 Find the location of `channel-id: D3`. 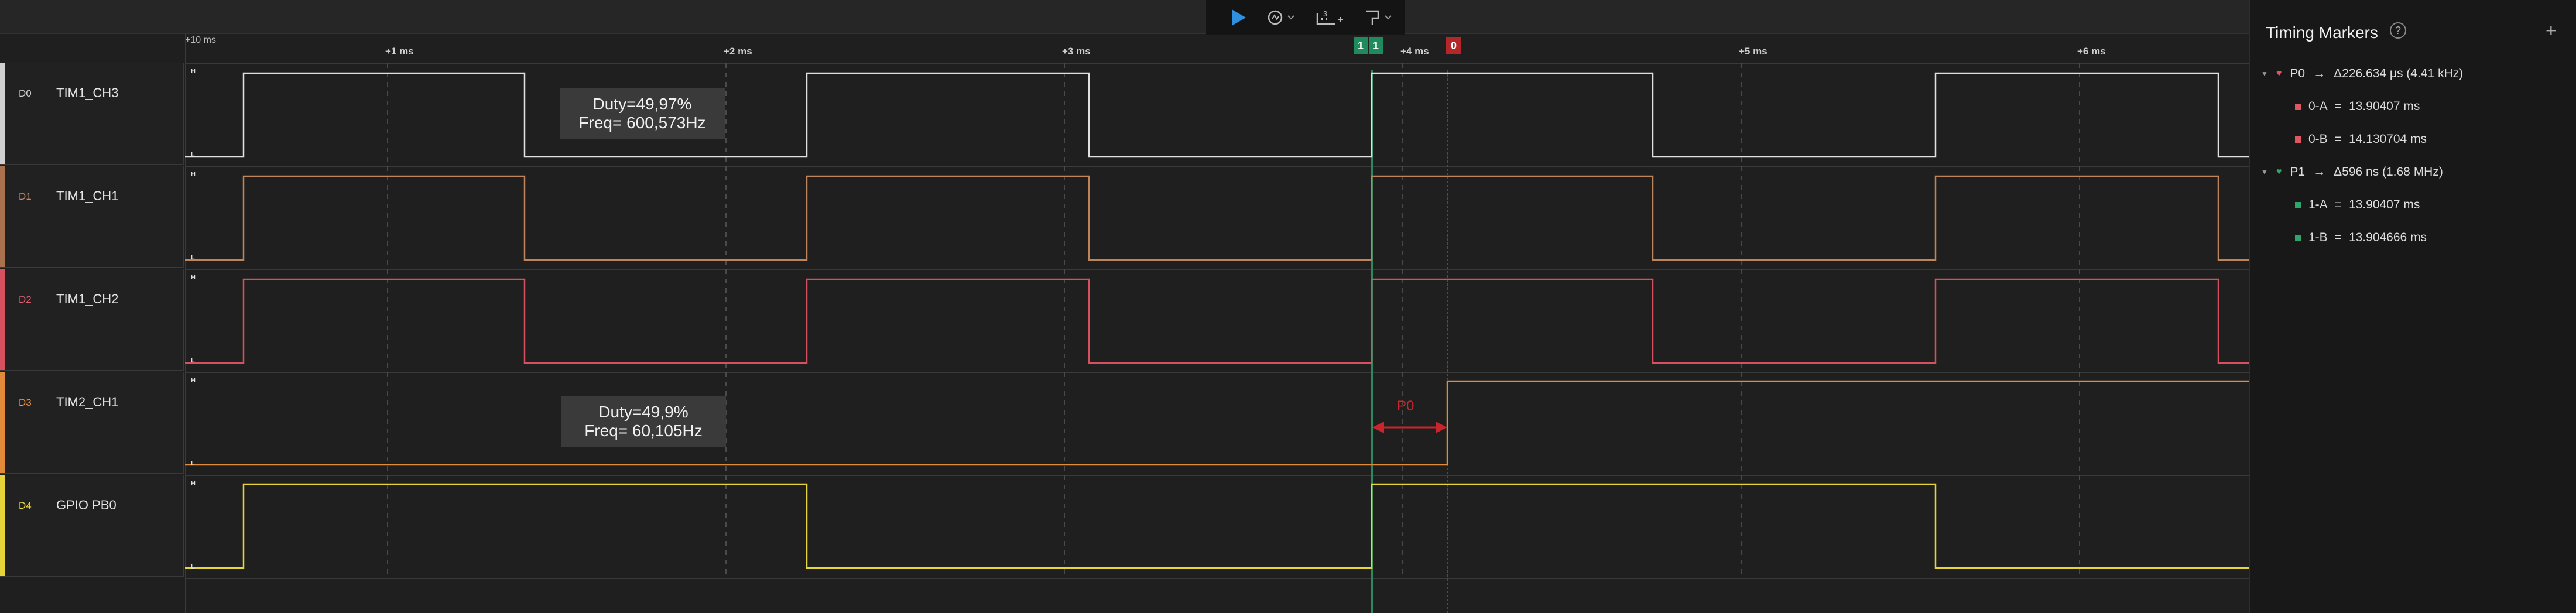

channel-id: D3 is located at coordinates (25, 402).